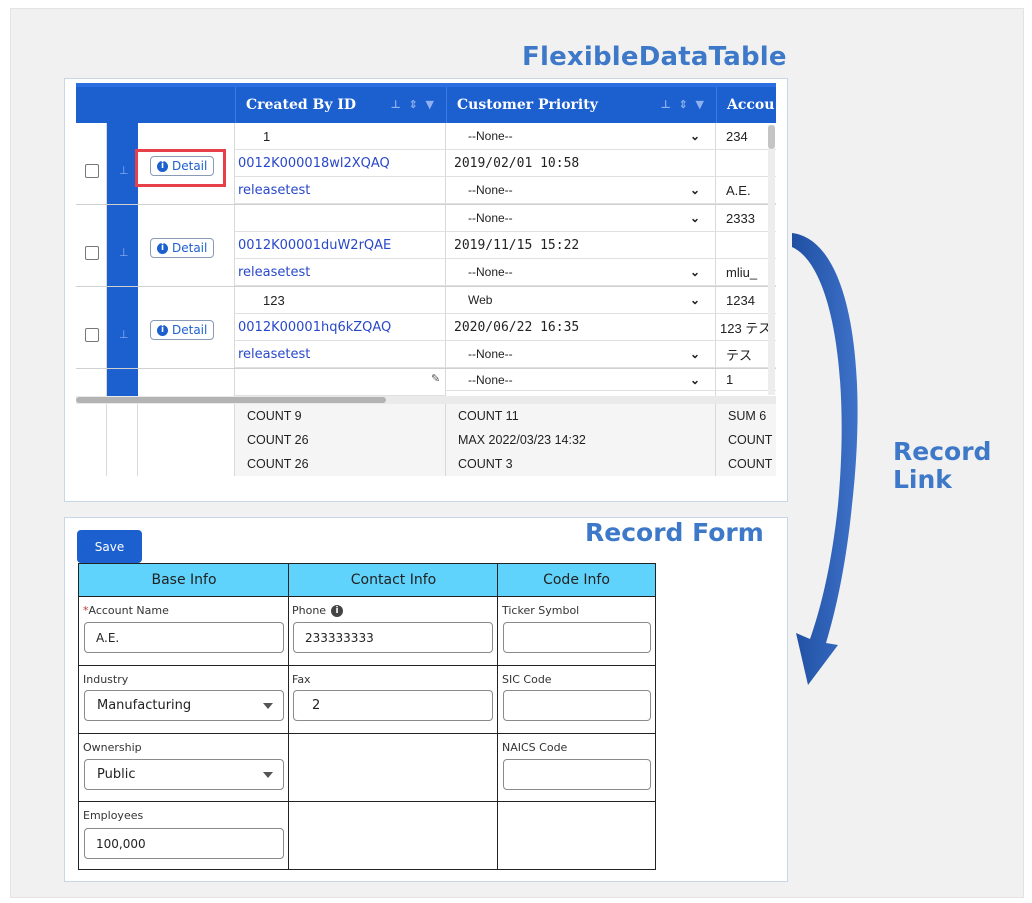  I want to click on summary-row: COUNT 26 COUNT 3 COUNT, so click(426, 464).